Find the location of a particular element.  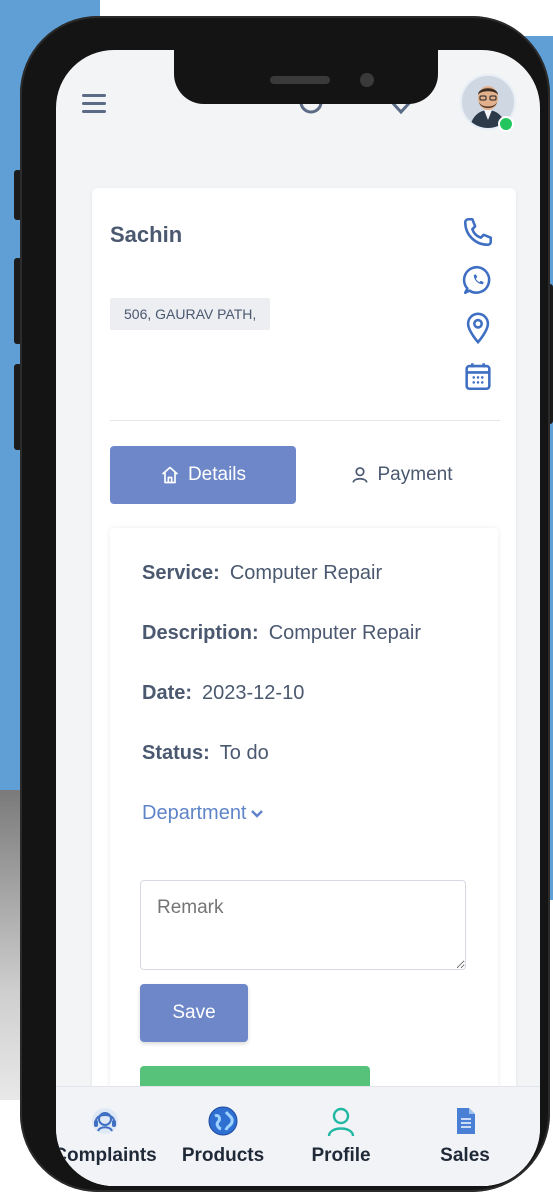

nav-profile: Profile is located at coordinates (341, 1134).